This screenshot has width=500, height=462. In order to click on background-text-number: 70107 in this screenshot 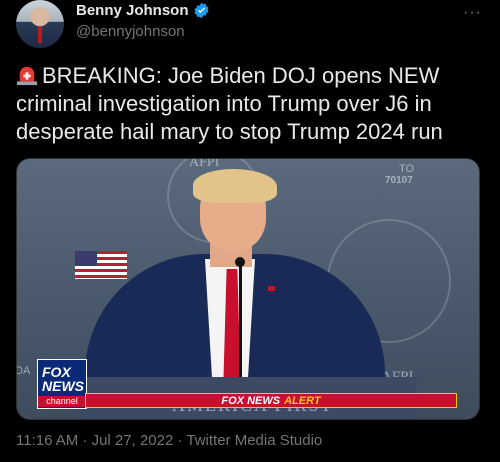, I will do `click(399, 180)`.